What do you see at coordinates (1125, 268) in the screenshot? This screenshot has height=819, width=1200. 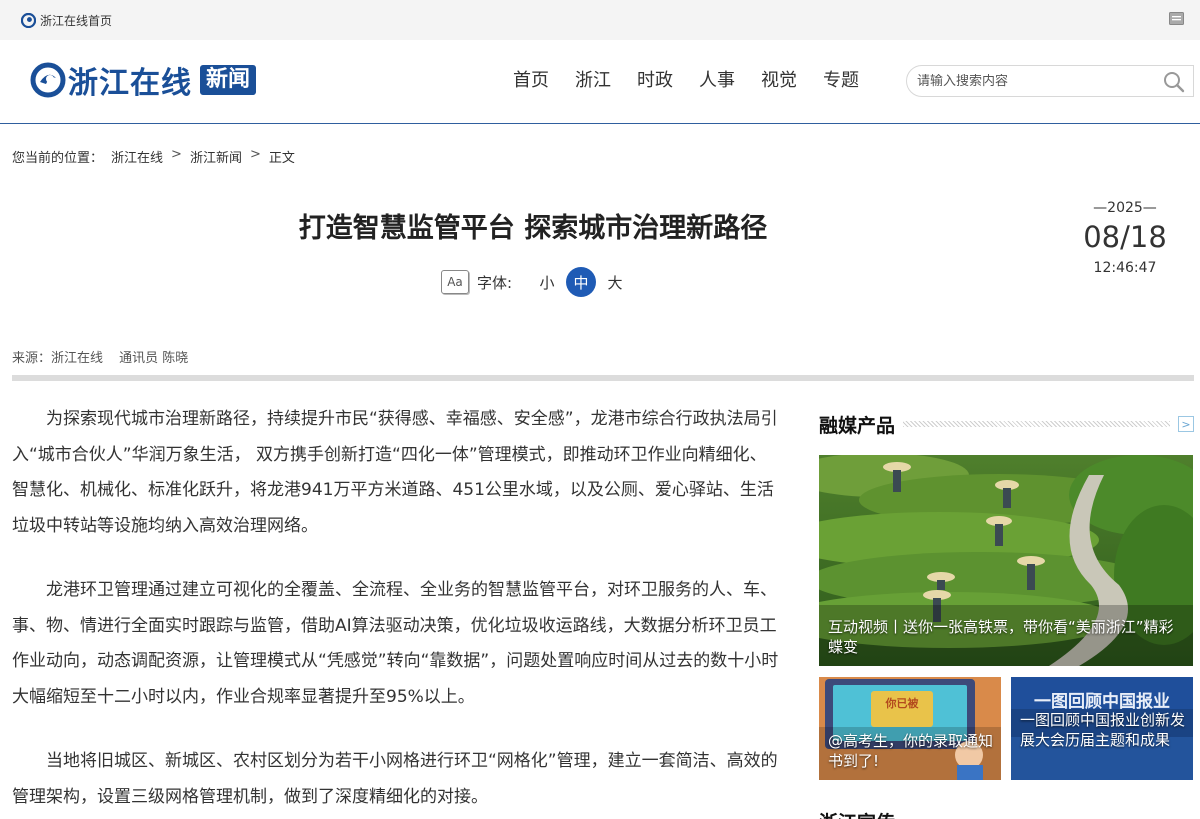 I see `publish-time: 12:46:47` at bounding box center [1125, 268].